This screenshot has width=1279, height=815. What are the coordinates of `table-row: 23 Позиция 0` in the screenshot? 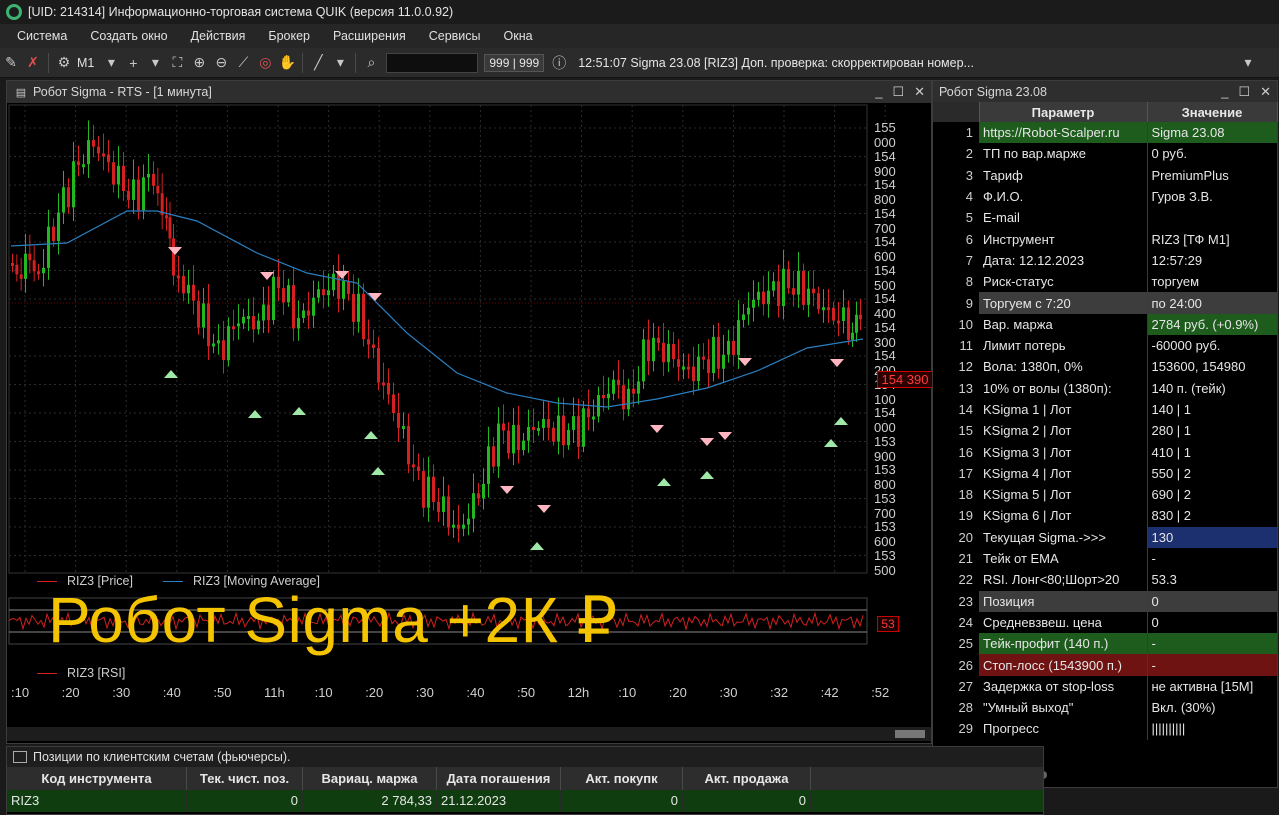 It's located at (1105, 601).